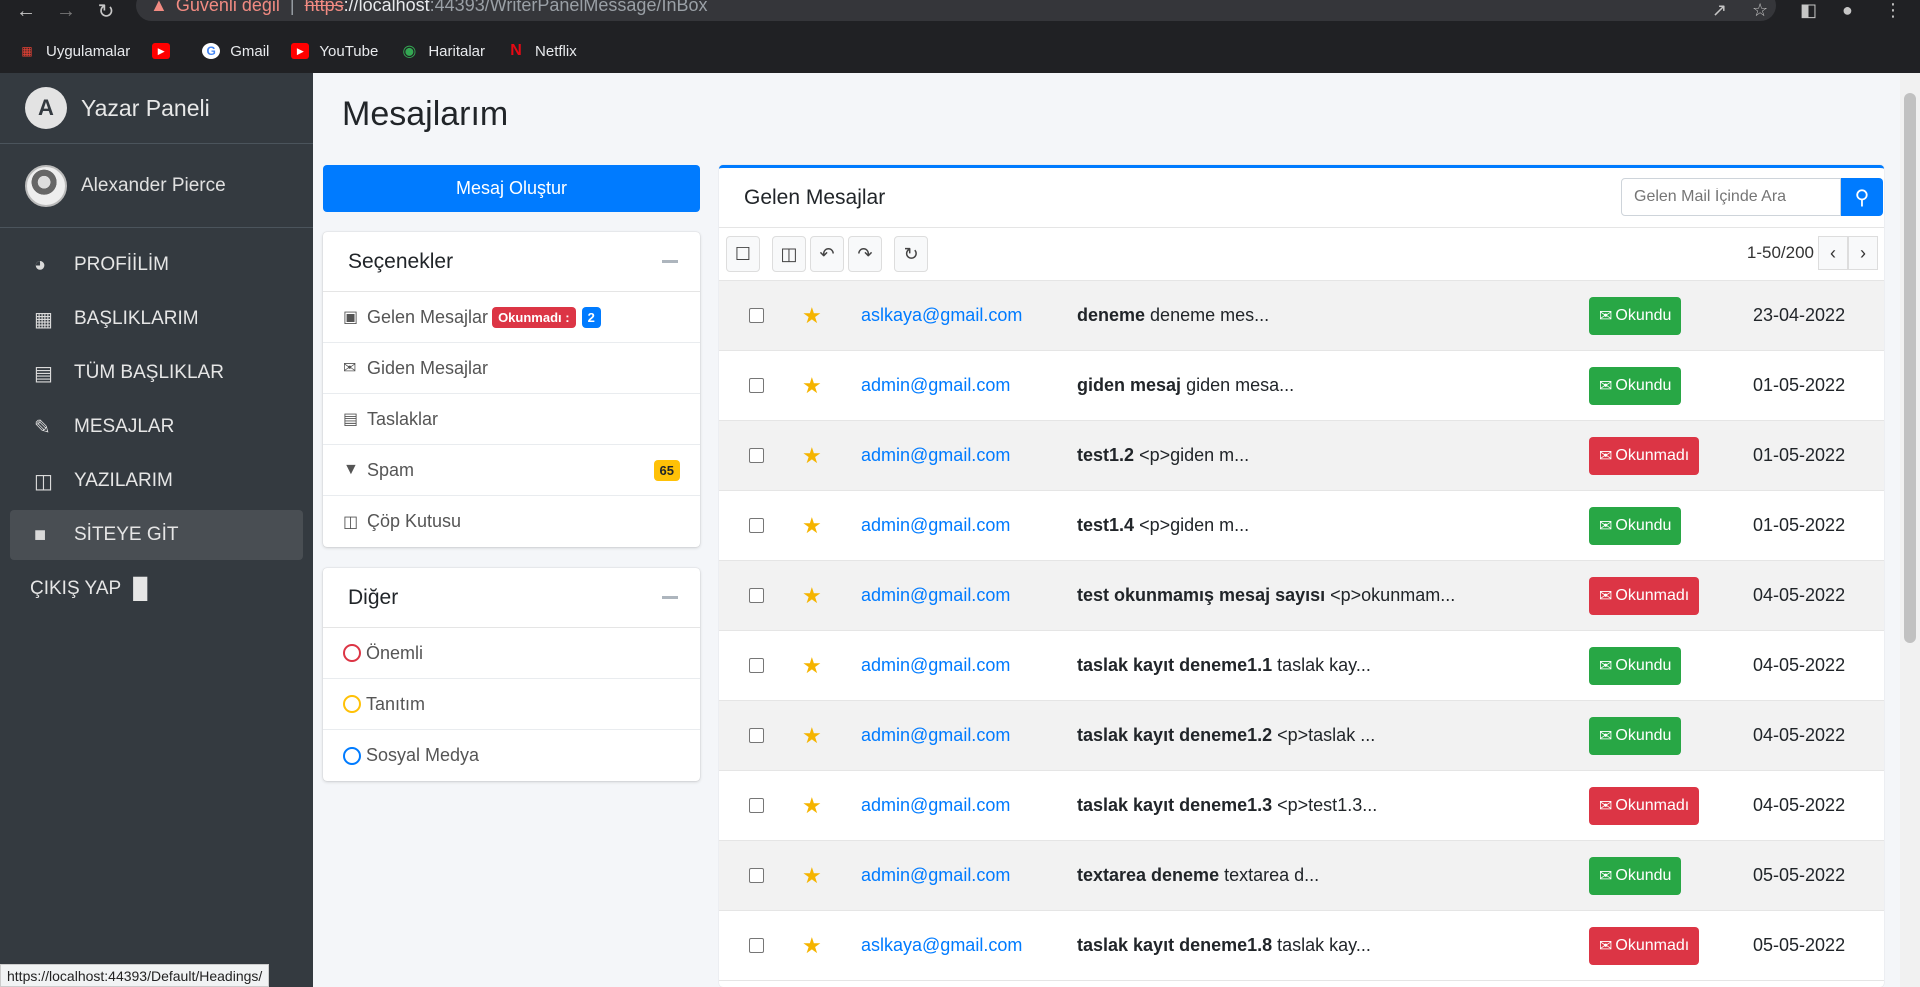  What do you see at coordinates (156, 427) in the screenshot?
I see `sidebar-item-messages: ✎ MESAJLAR` at bounding box center [156, 427].